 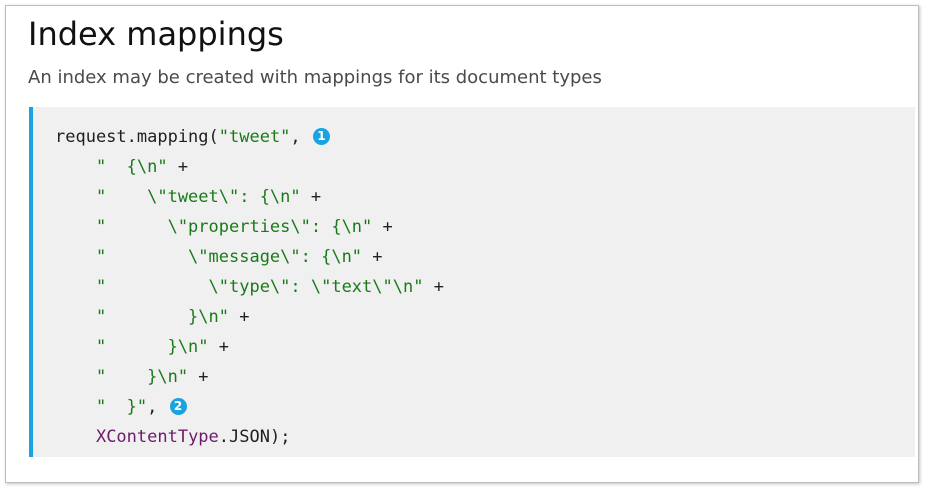 I want to click on code-line: " {\n" +, so click(x=121, y=167).